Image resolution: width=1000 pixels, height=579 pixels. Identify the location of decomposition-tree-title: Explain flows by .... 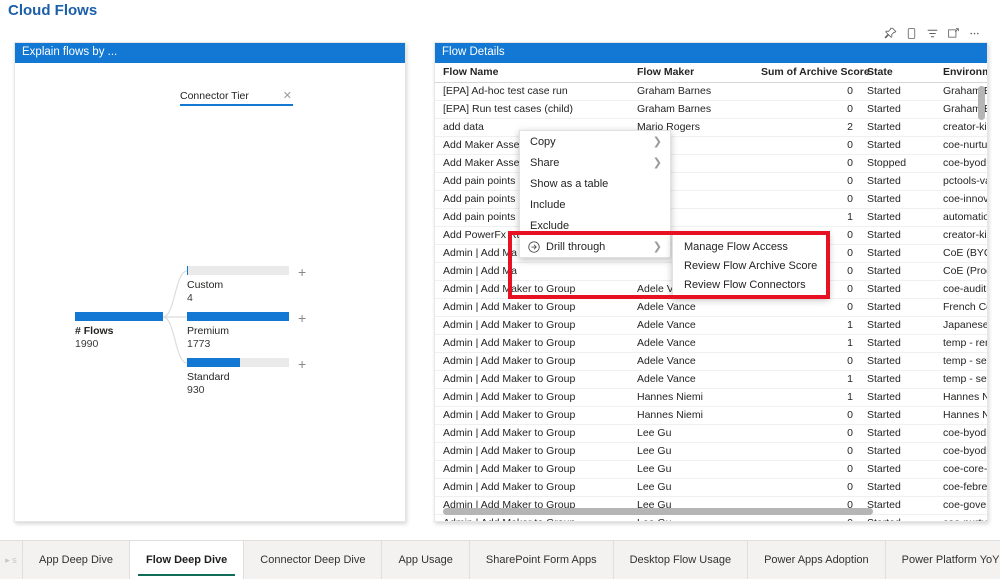
(210, 53).